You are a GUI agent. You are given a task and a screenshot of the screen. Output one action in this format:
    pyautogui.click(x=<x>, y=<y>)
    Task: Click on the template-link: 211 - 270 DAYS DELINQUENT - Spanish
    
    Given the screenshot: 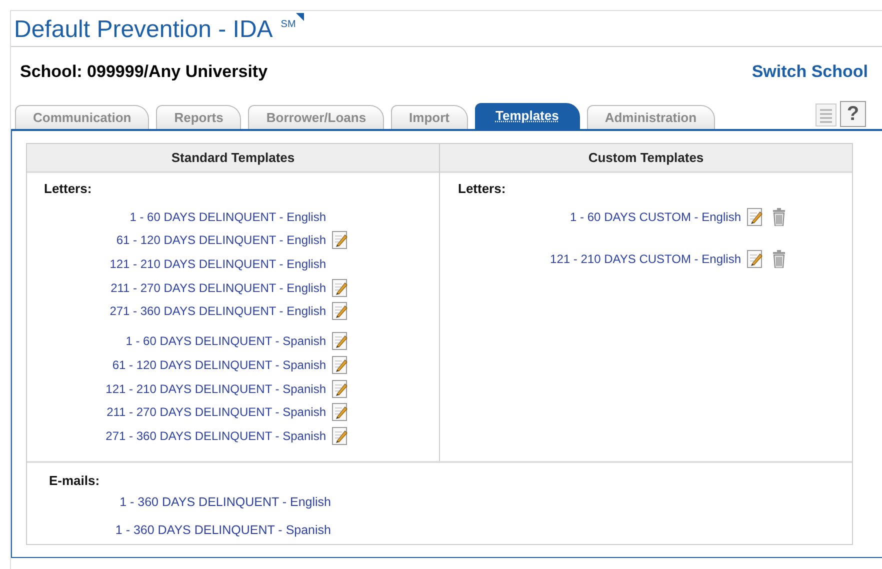 What is the action you would take?
    pyautogui.click(x=216, y=412)
    